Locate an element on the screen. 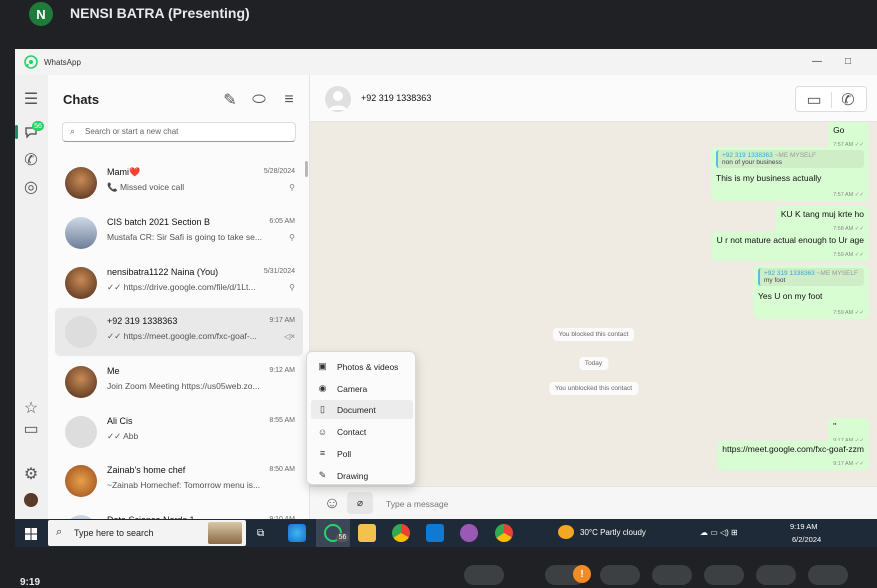  maximize-button: □ is located at coordinates (848, 61).